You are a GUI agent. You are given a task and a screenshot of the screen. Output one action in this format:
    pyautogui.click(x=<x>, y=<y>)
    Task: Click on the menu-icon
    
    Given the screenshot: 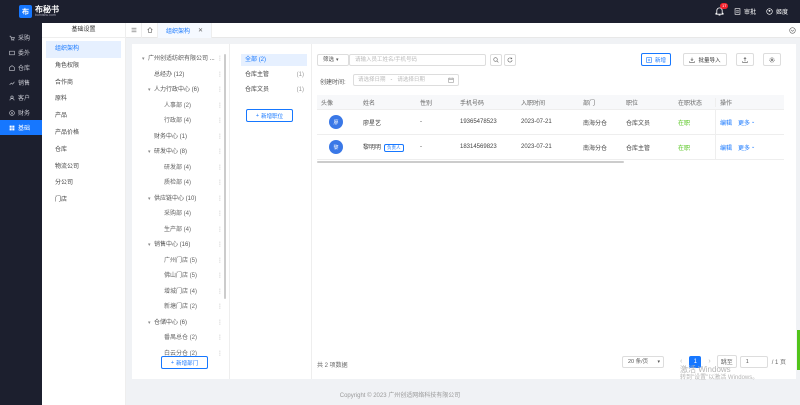 What is the action you would take?
    pyautogui.click(x=133, y=30)
    